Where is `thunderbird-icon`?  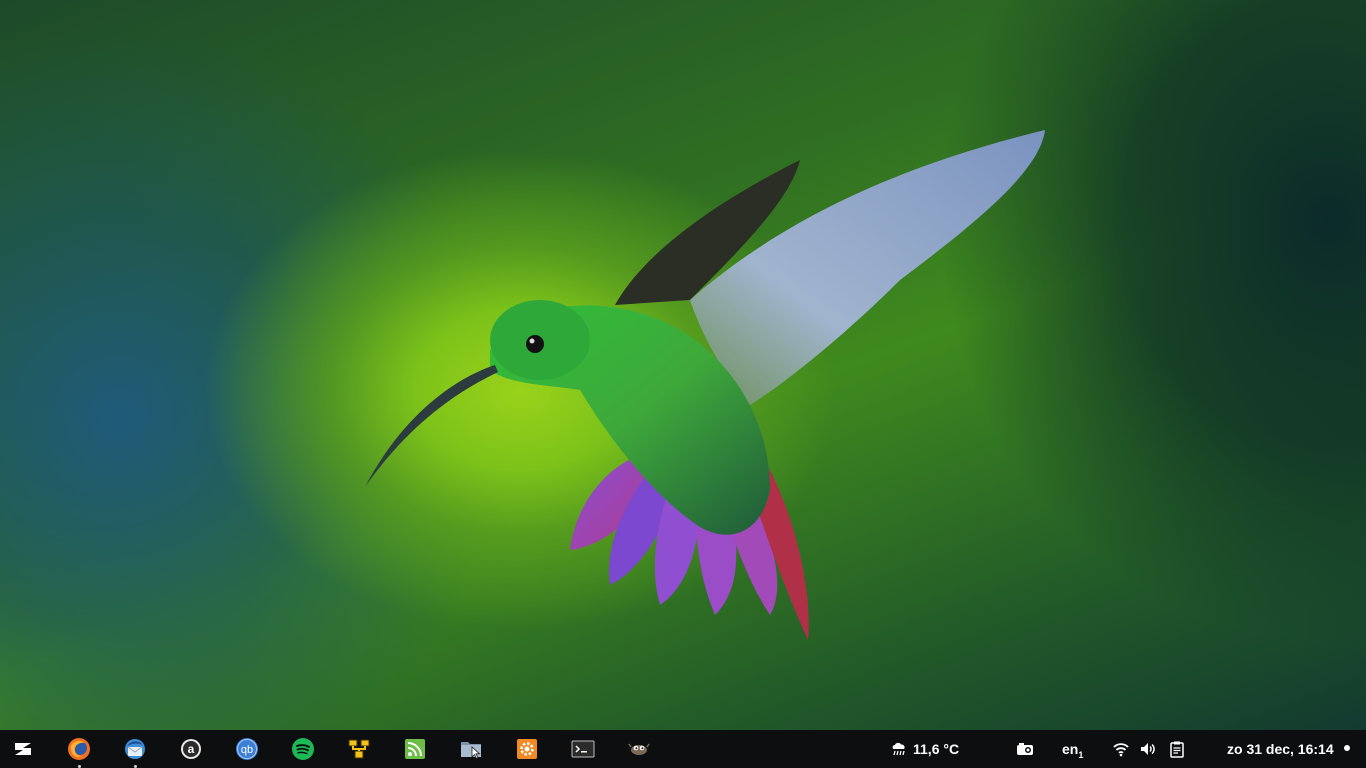 thunderbird-icon is located at coordinates (135, 749).